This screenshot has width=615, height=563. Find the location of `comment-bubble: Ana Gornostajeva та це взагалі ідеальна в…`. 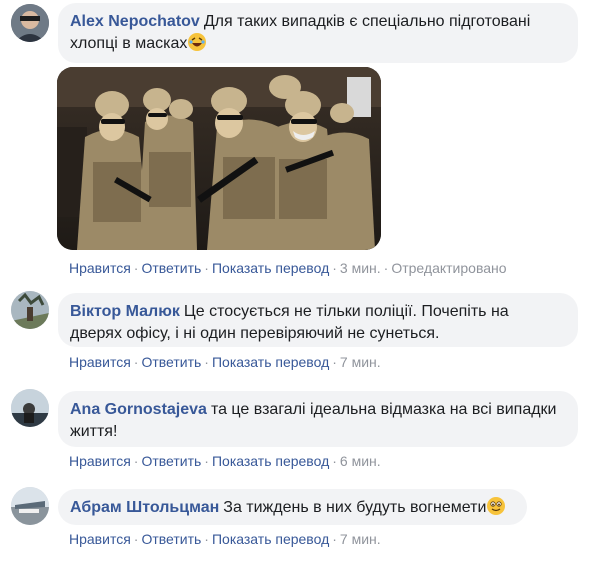

comment-bubble: Ana Gornostajeva та це взагалі ідеальна в… is located at coordinates (318, 419).